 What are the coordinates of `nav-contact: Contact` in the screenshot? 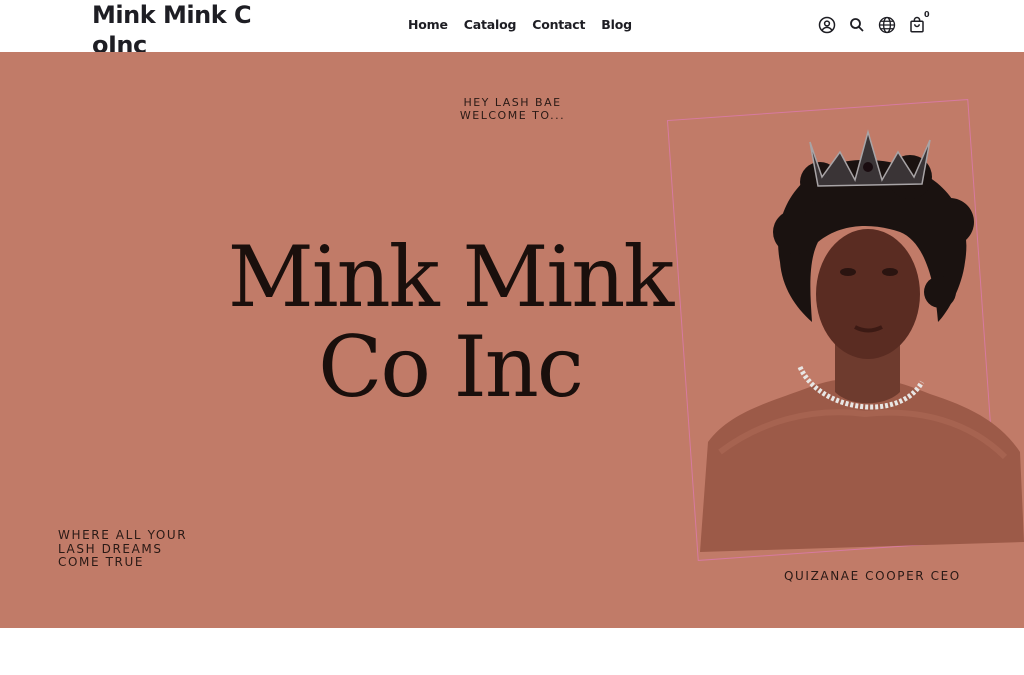 It's located at (558, 24).